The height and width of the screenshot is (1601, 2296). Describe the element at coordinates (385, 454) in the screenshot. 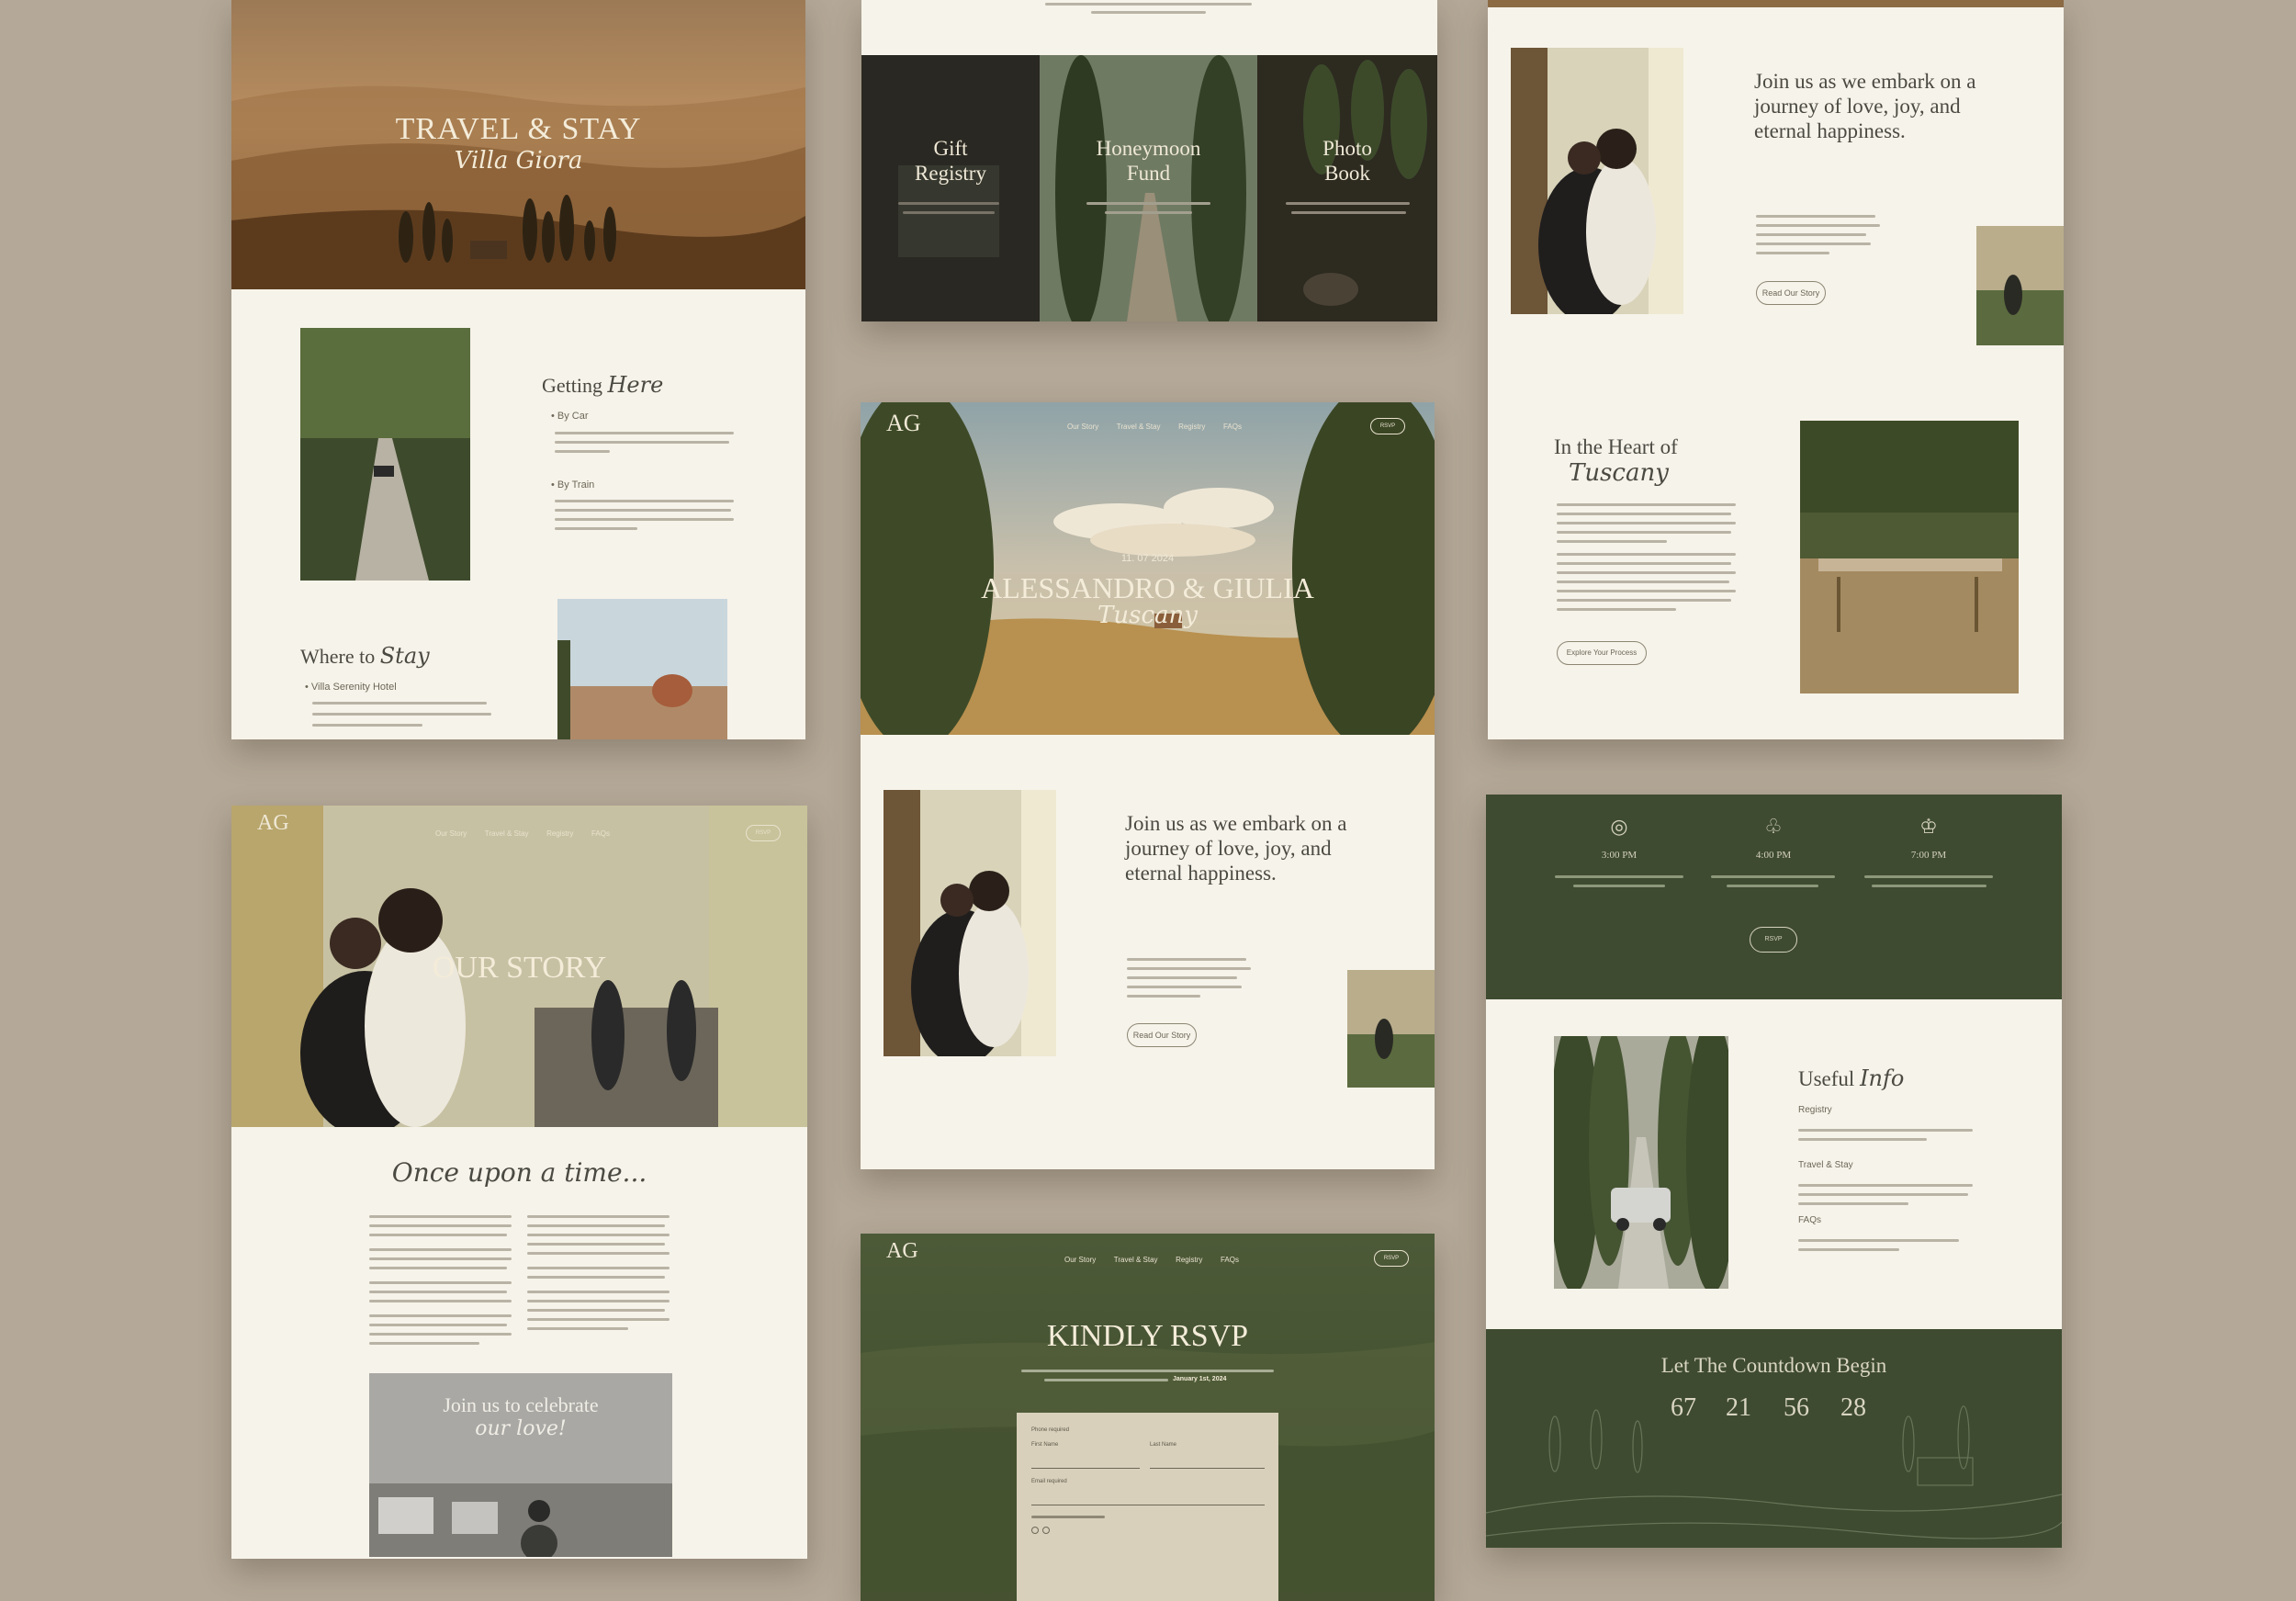

I see `road-trees-image` at that location.